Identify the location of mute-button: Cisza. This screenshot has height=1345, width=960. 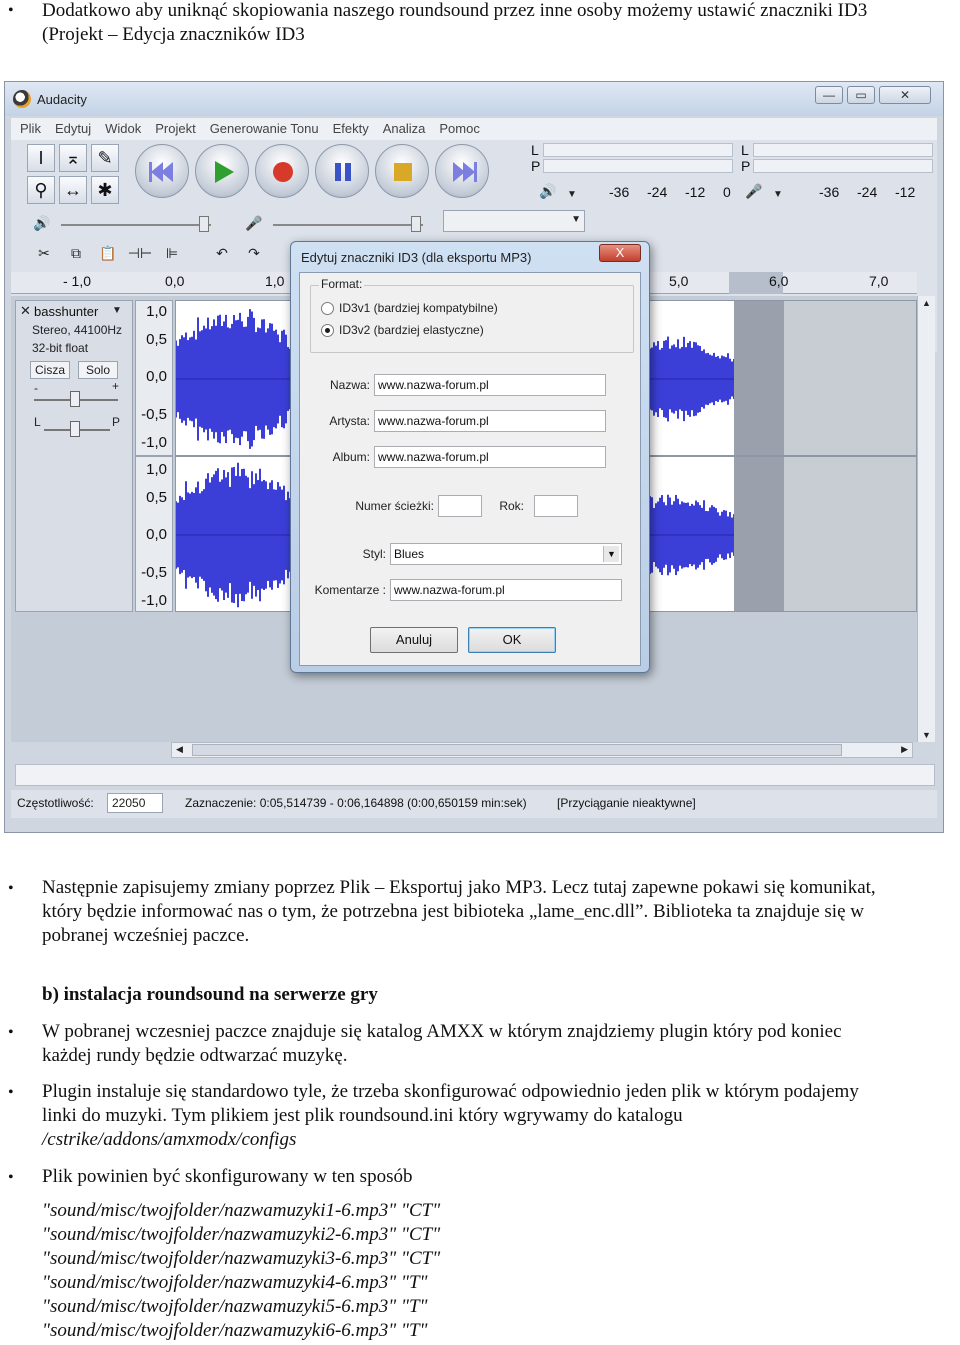
(50, 370).